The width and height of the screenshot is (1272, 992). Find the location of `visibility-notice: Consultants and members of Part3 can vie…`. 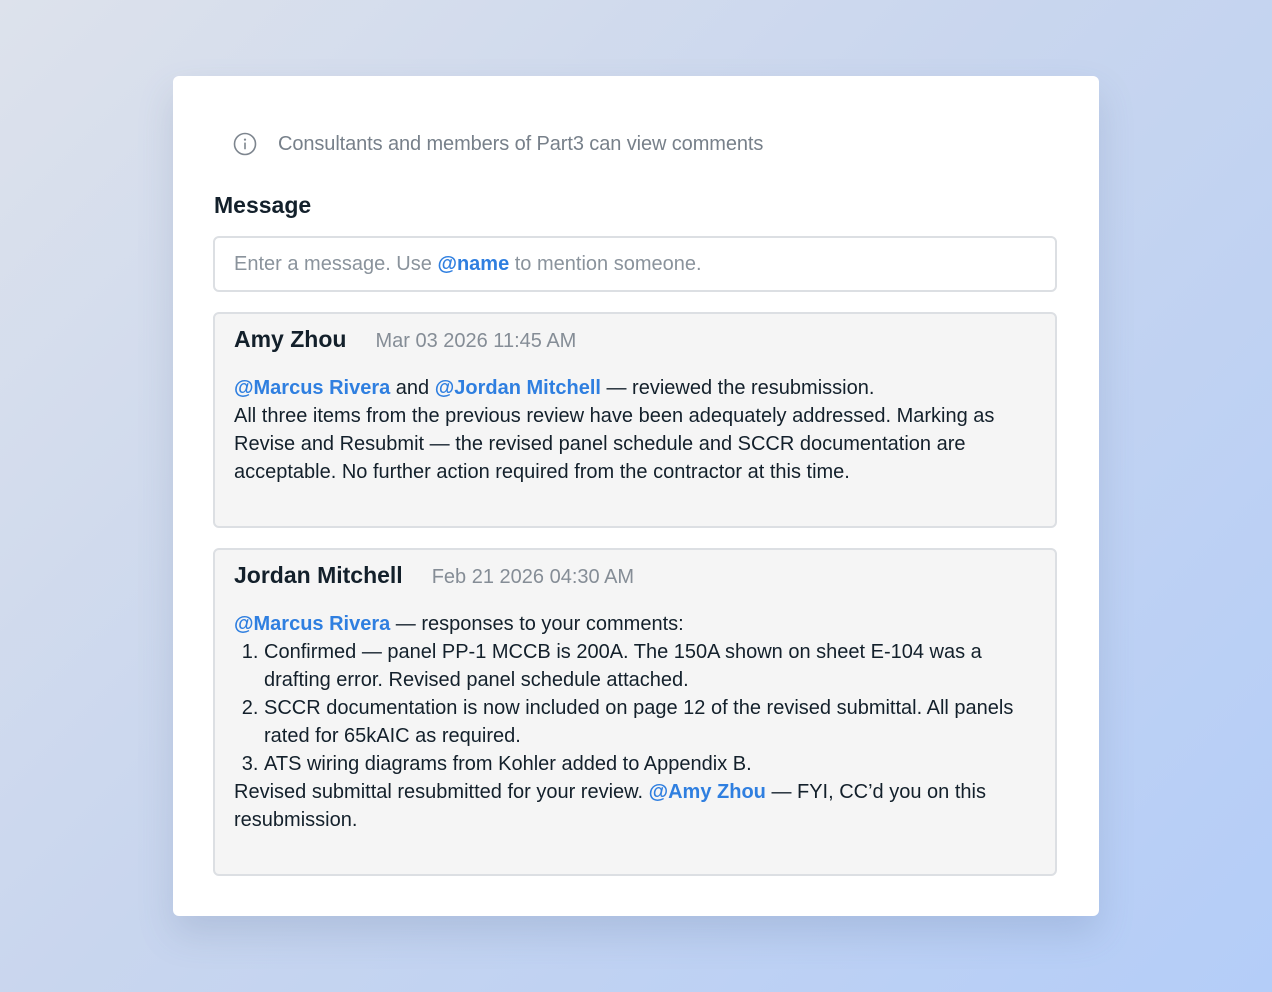

visibility-notice: Consultants and members of Part3 can vie… is located at coordinates (498, 144).